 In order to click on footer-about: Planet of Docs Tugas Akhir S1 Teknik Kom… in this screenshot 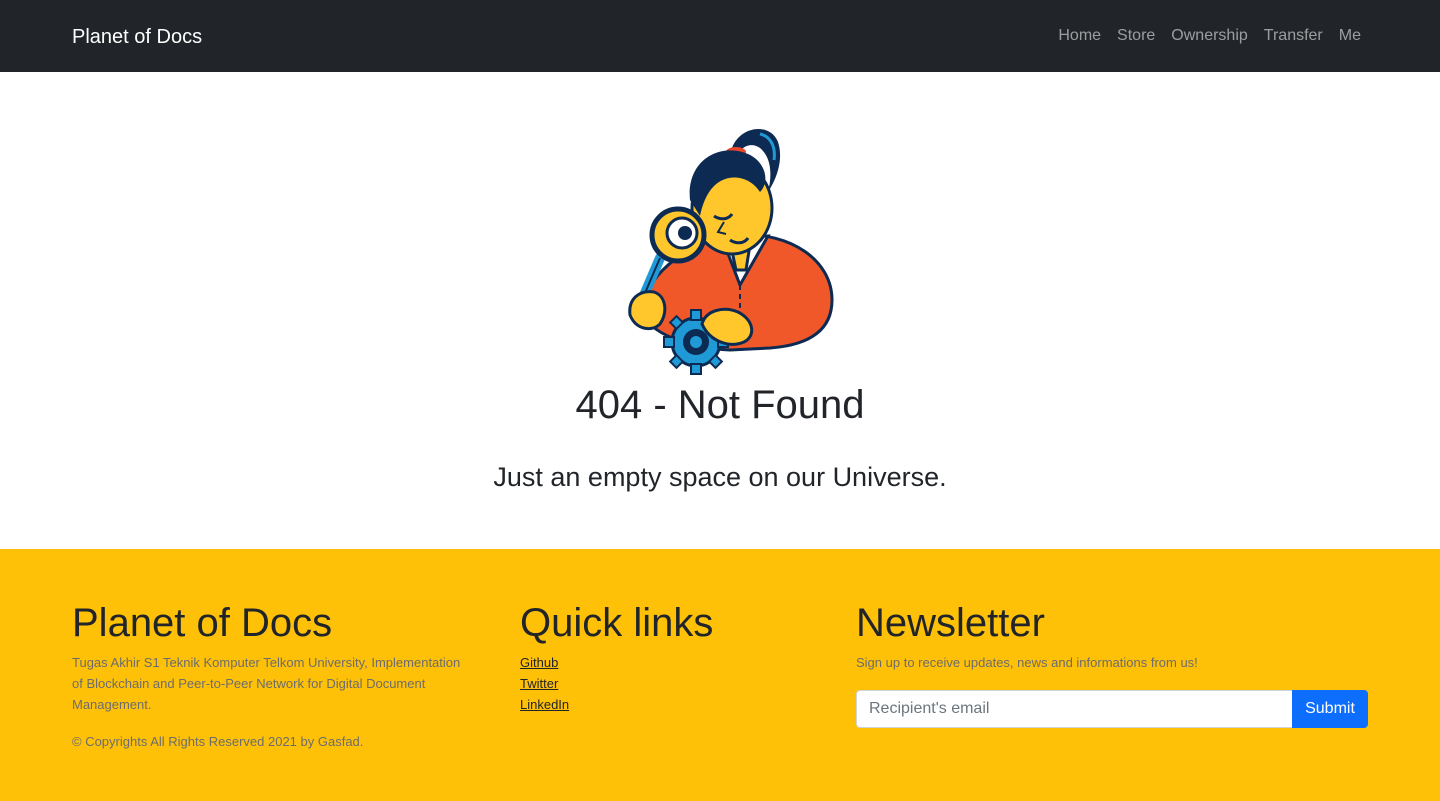, I will do `click(272, 675)`.